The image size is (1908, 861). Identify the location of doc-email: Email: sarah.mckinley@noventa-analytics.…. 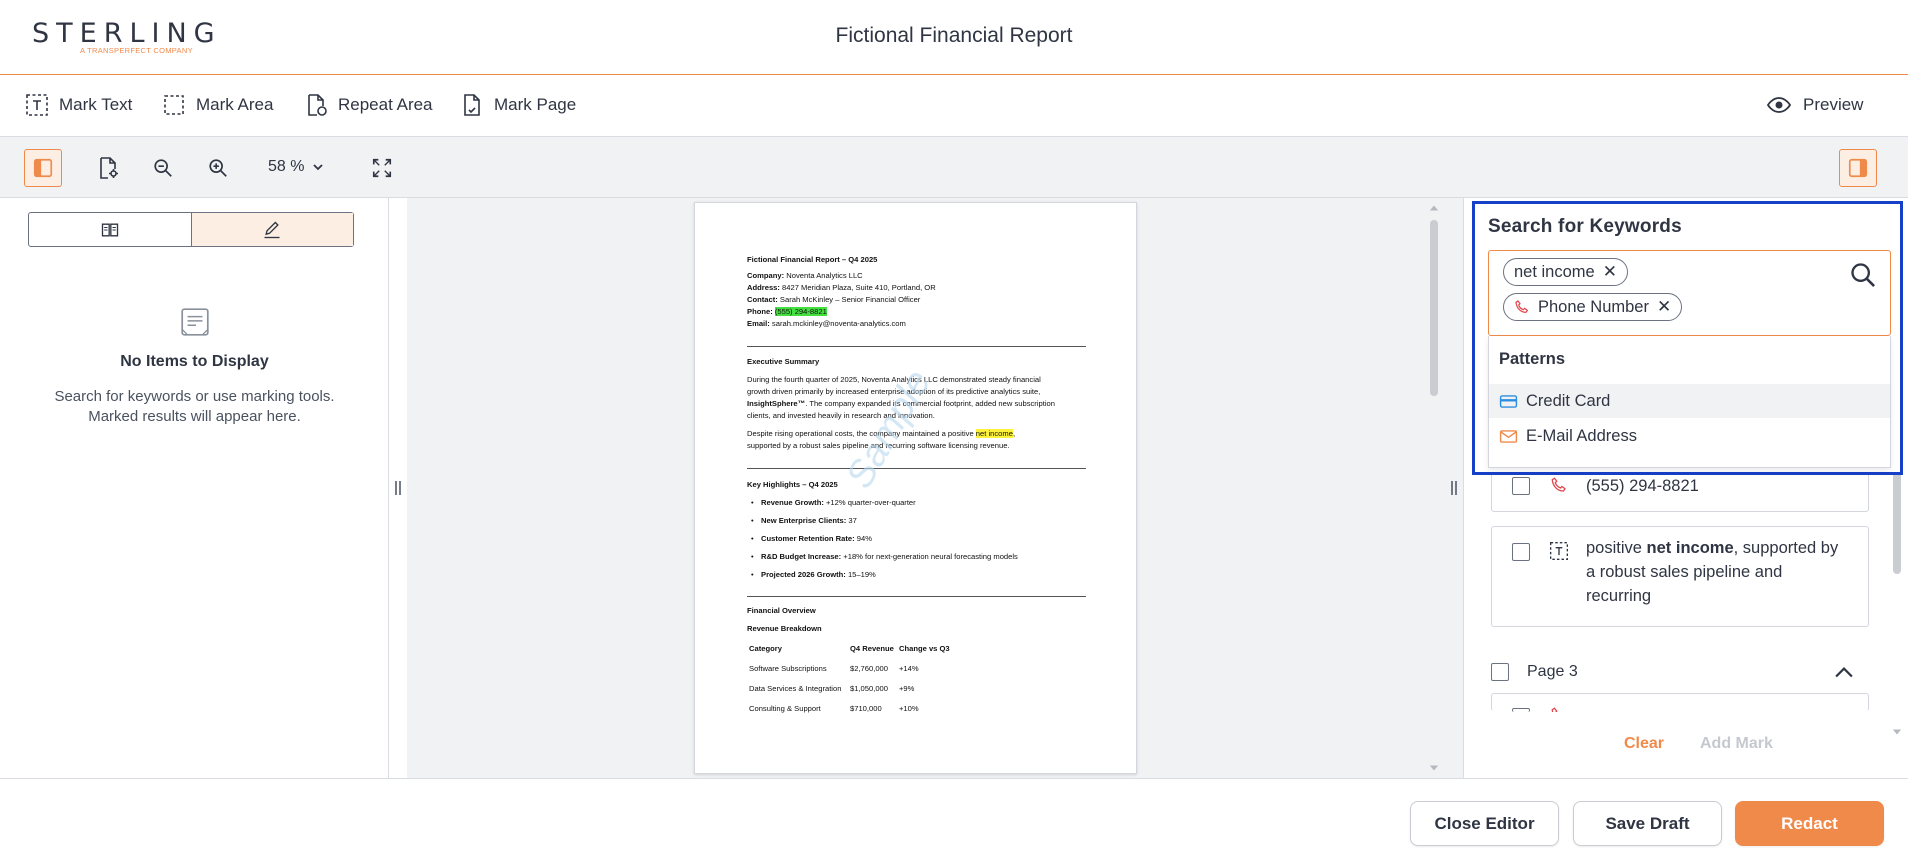
(826, 323).